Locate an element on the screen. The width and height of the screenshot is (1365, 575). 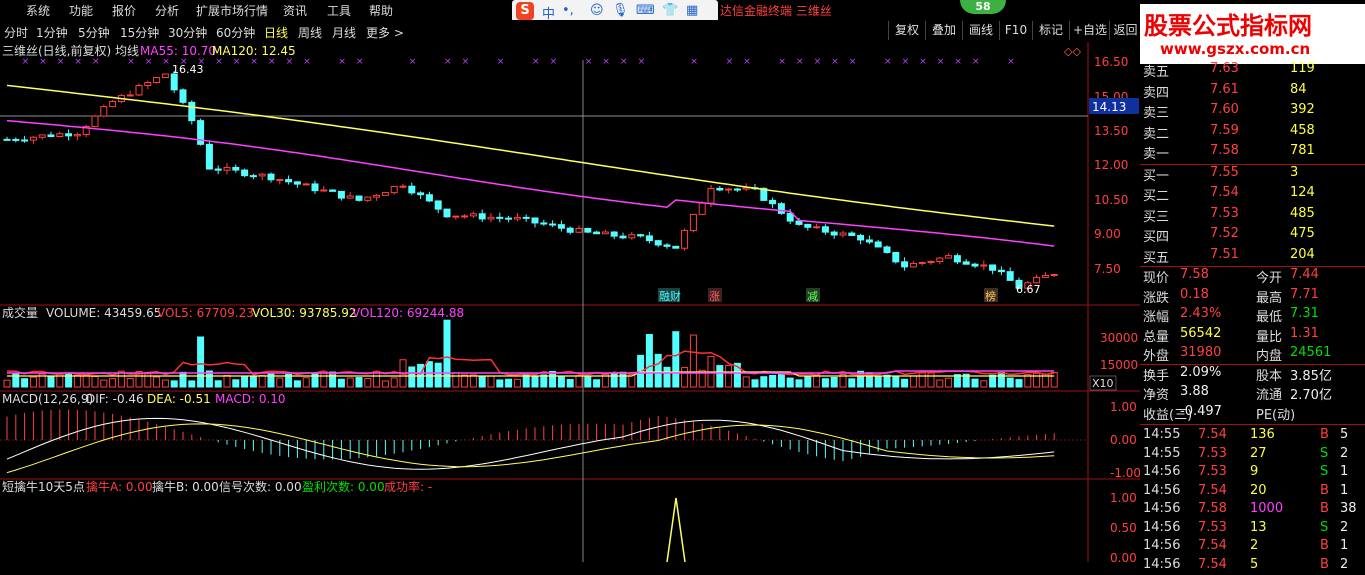
draw-button: 画线 is located at coordinates (980, 30).